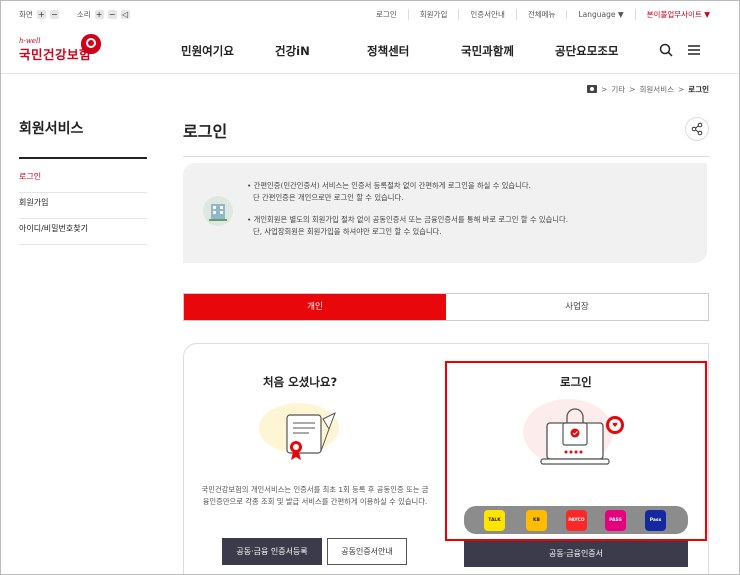 Image resolution: width=740 pixels, height=575 pixels. What do you see at coordinates (367, 551) in the screenshot?
I see `cert-guide-button: 공동인증서안내` at bounding box center [367, 551].